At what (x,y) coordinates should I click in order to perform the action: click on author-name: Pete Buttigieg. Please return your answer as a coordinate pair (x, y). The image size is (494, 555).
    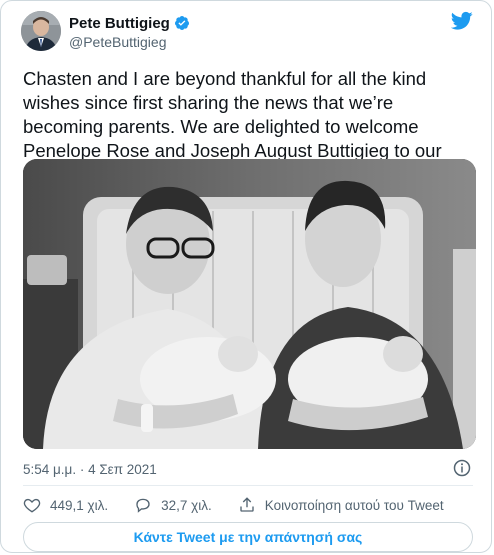
    Looking at the image, I should click on (119, 23).